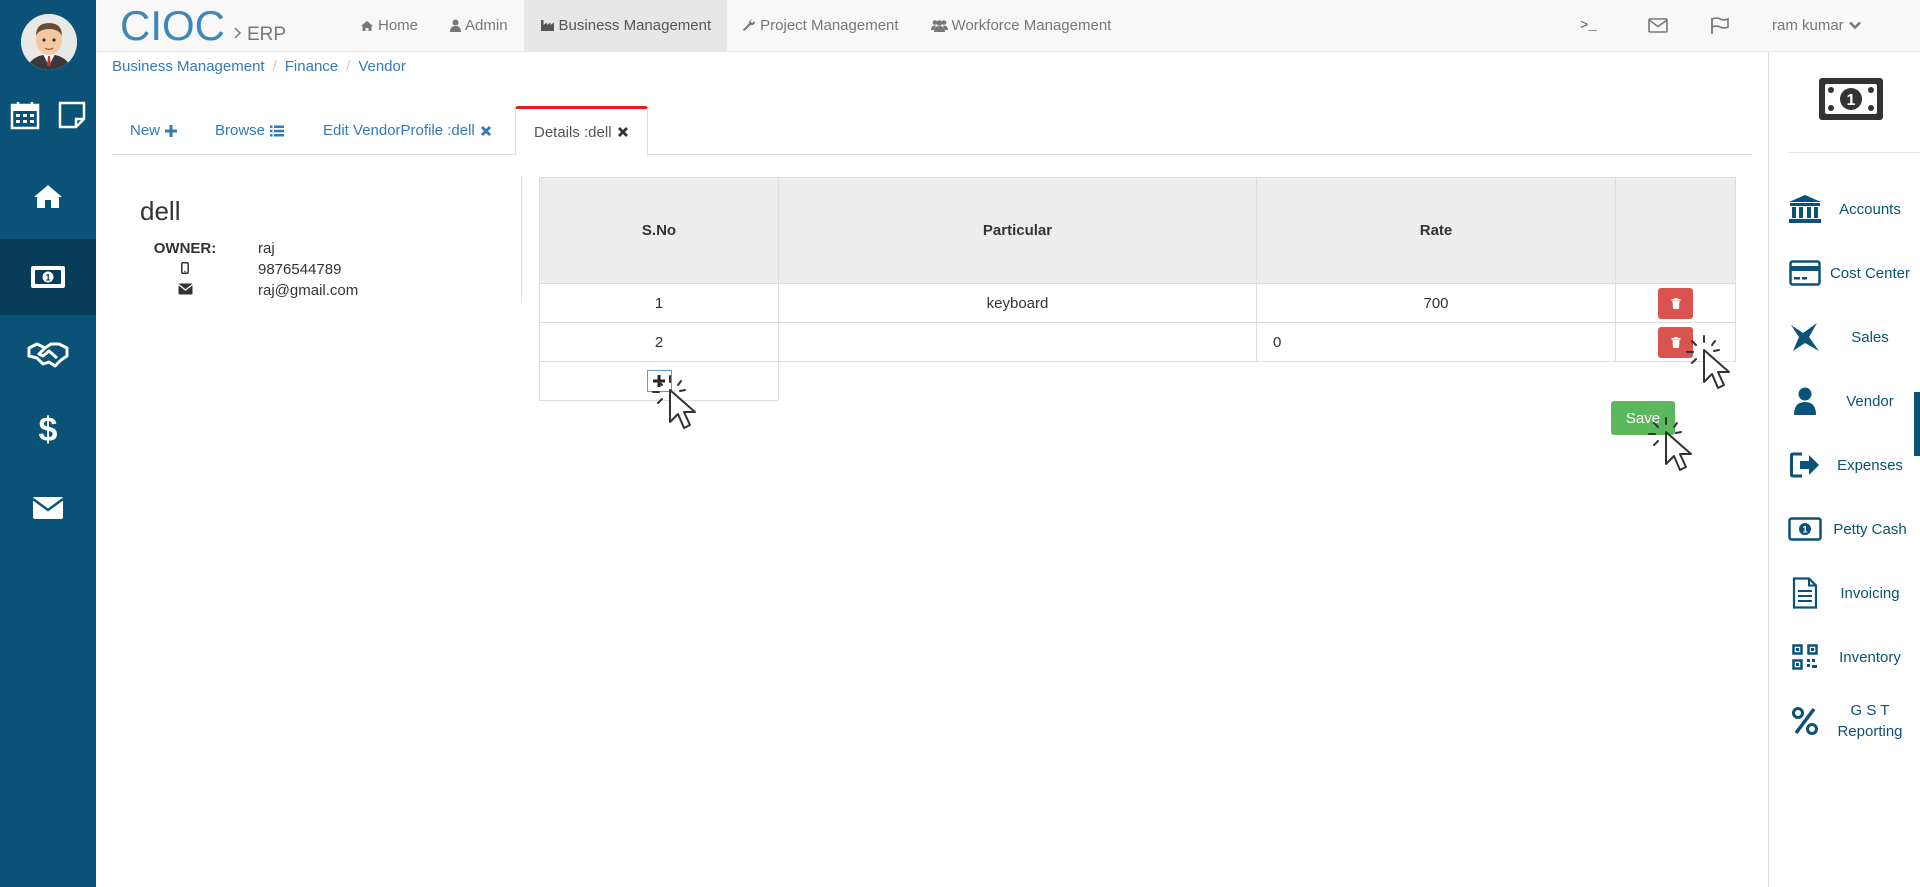 The image size is (1920, 887). Describe the element at coordinates (1670, 444) in the screenshot. I see `click-cursor-icon` at that location.